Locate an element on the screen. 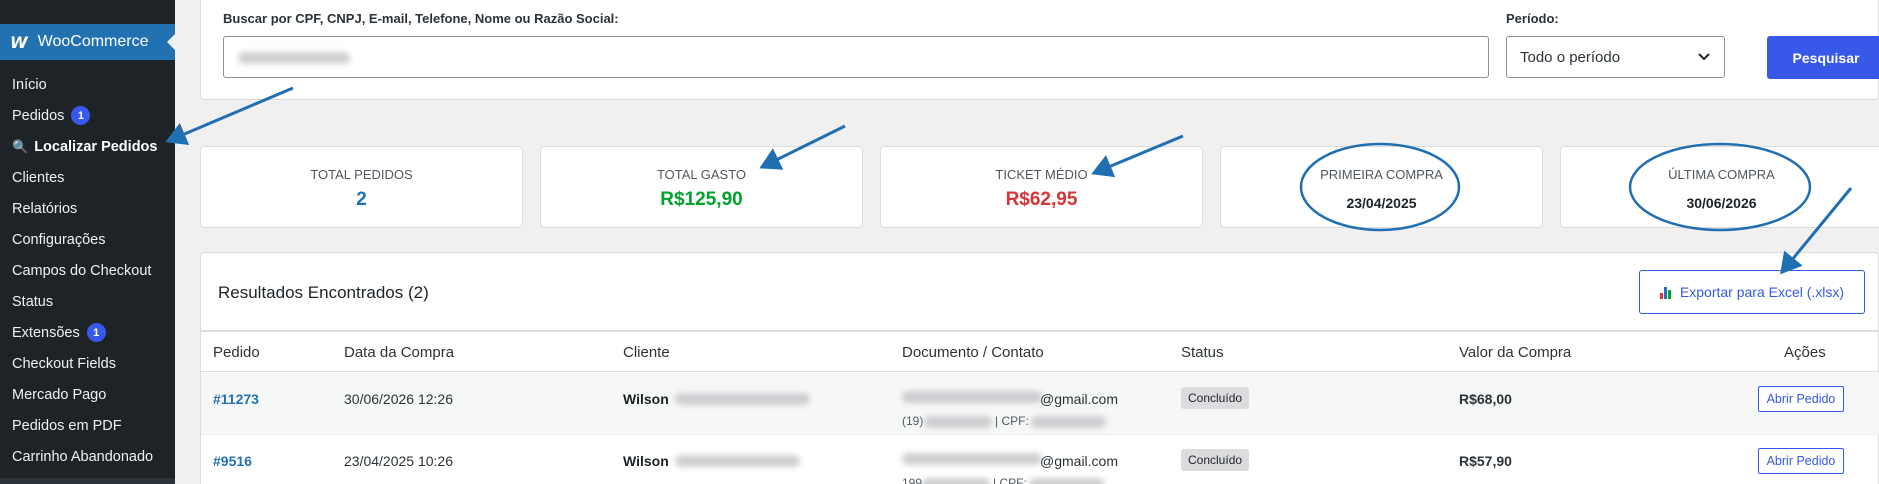 The image size is (1879, 484). sidebar-item-localizar-pedidos: 🔍 Localizar Pedidos is located at coordinates (87, 146).